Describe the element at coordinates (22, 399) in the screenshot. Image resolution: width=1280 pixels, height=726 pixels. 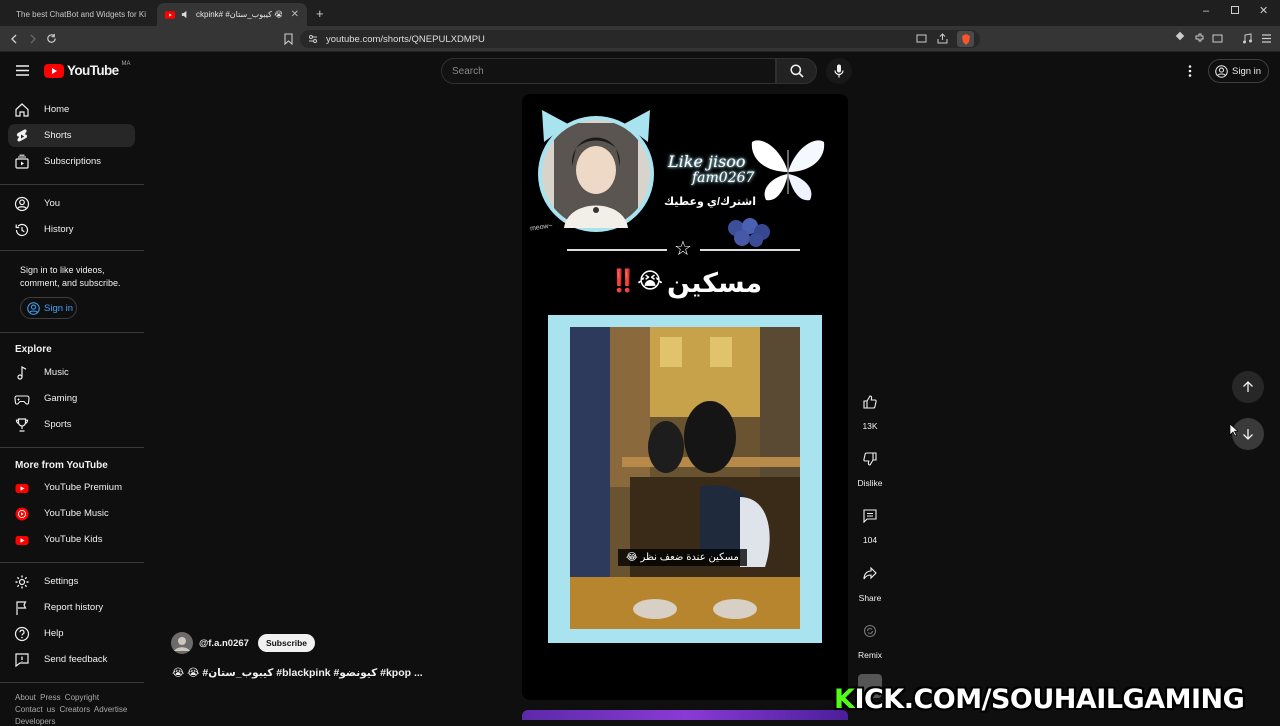
I see `gaming-icon` at that location.